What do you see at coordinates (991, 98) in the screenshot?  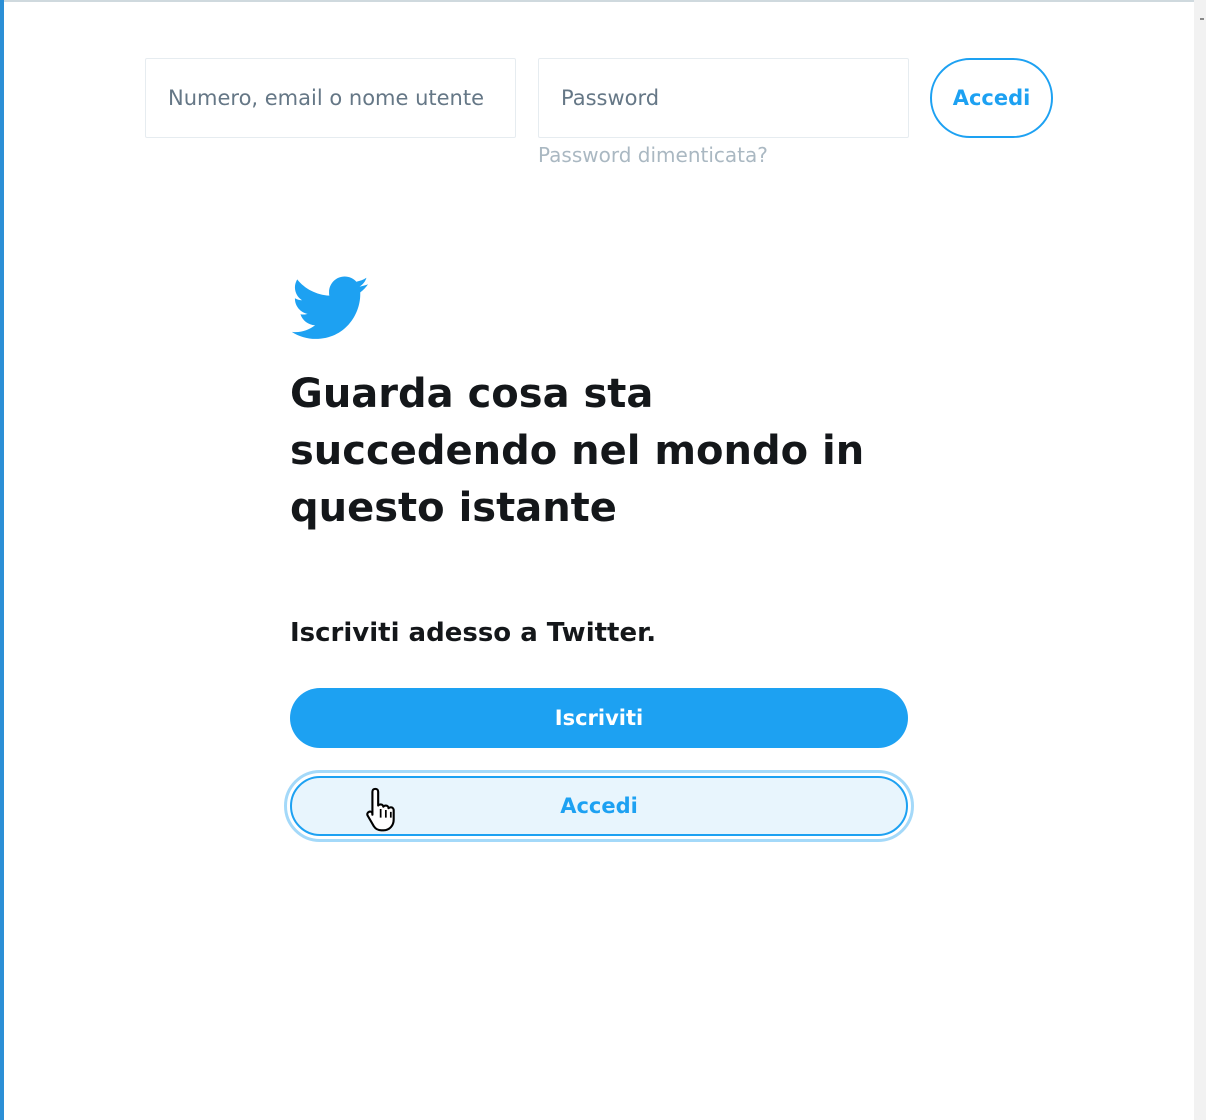 I see `header-login-button: Accedi` at bounding box center [991, 98].